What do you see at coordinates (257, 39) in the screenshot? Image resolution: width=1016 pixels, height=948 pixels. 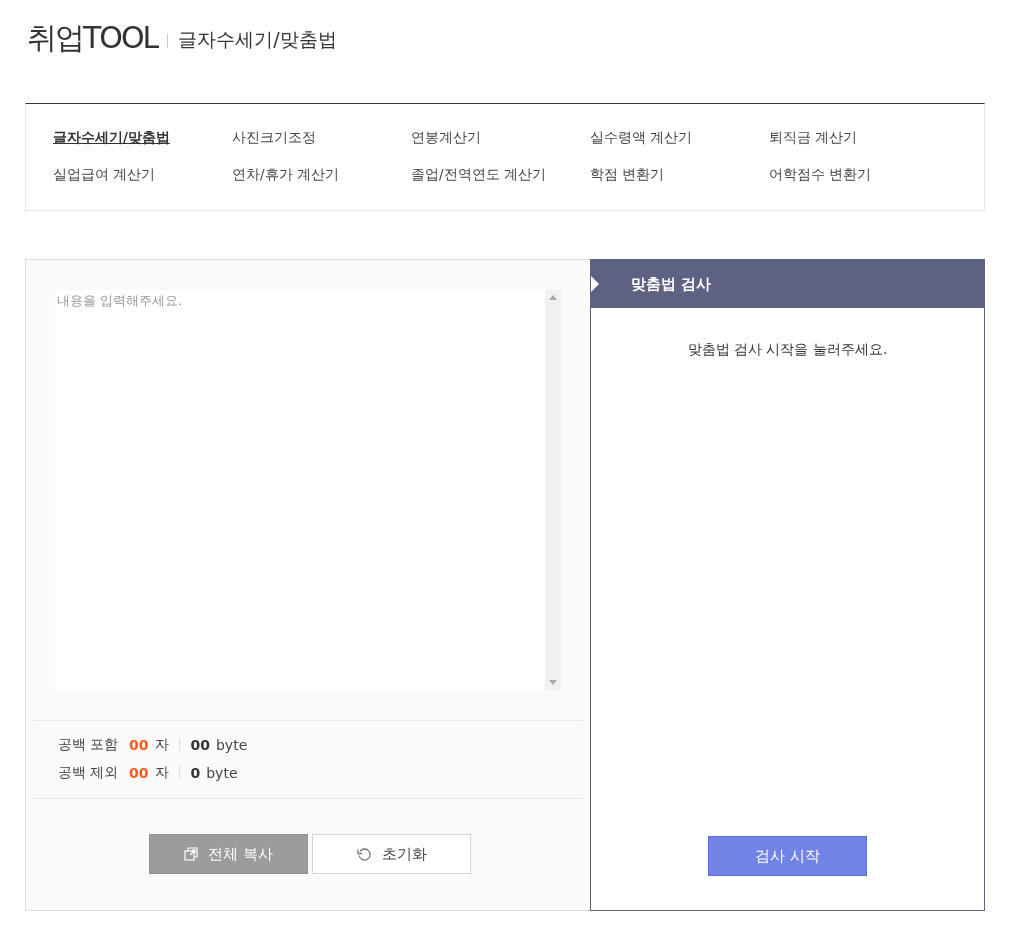 I see `page-title: 글자수세기/맞춤법` at bounding box center [257, 39].